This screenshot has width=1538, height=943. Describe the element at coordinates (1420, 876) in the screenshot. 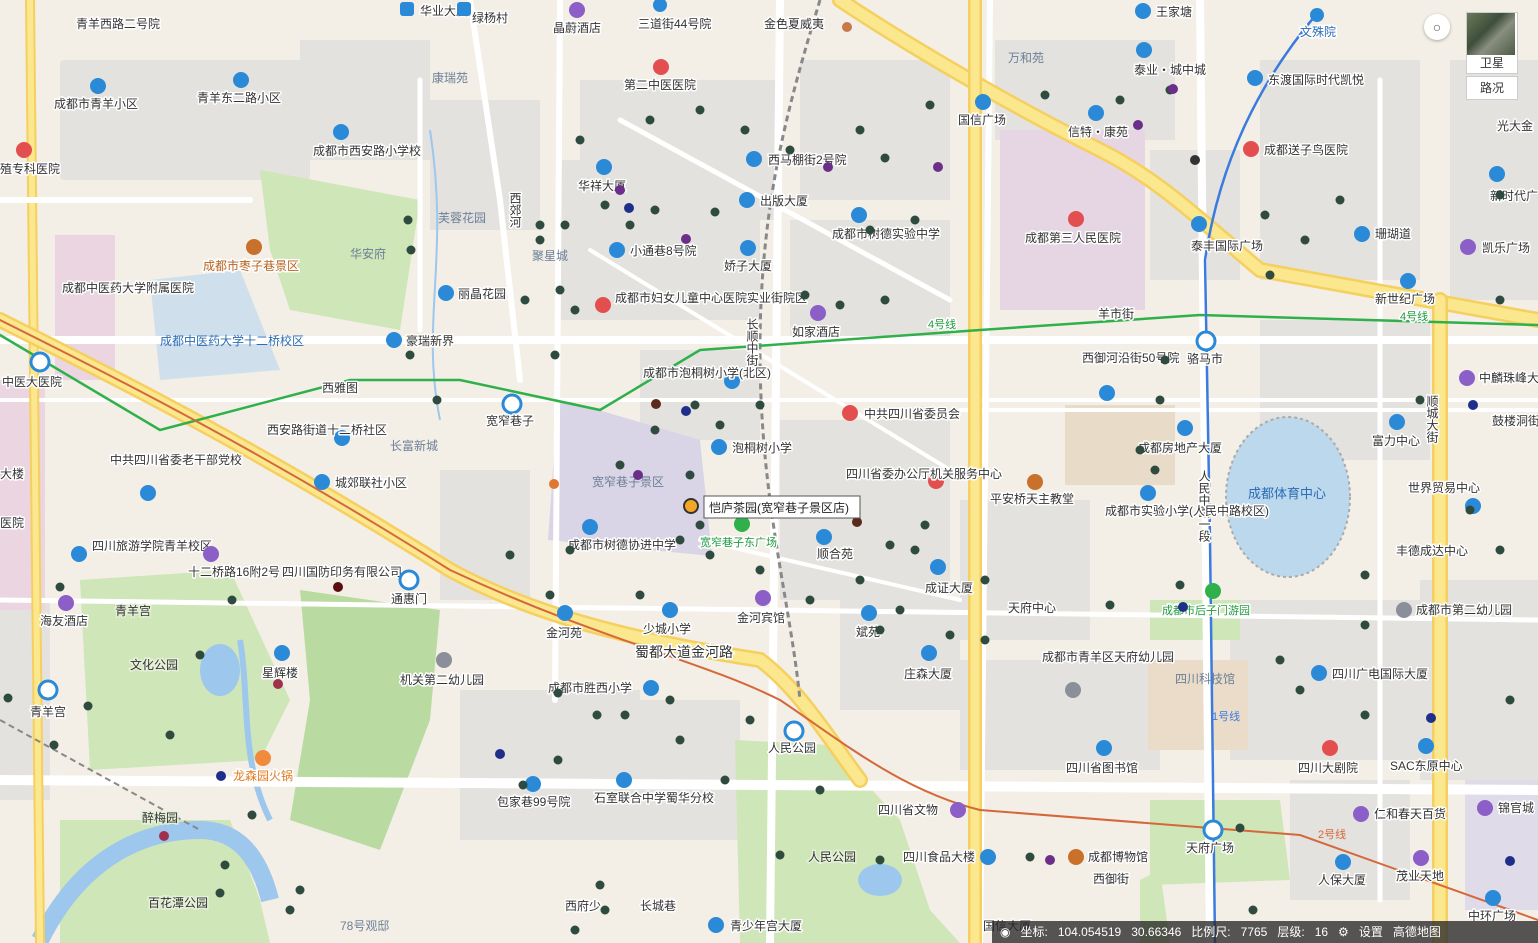

I see `svg-text: 茂业天地` at that location.